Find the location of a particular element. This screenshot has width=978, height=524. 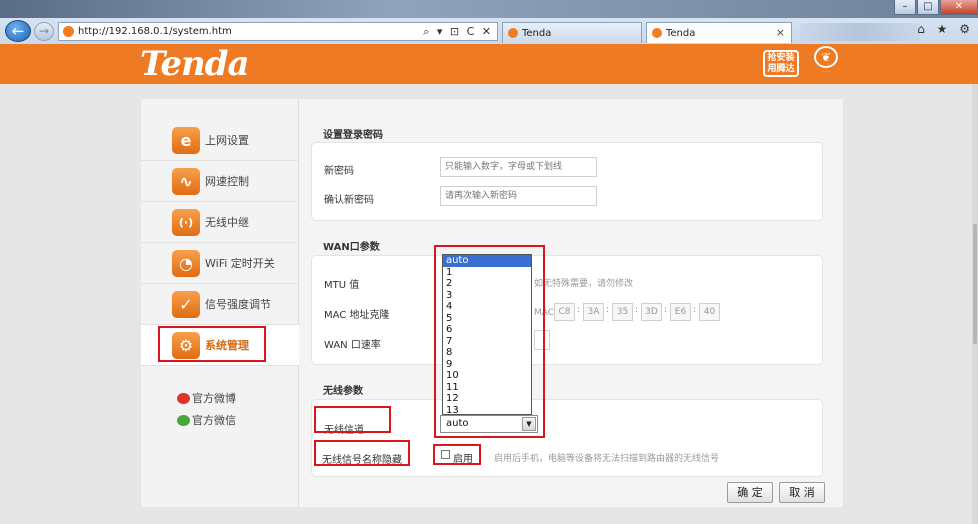

new-password-label: 新密码 is located at coordinates (339, 171).